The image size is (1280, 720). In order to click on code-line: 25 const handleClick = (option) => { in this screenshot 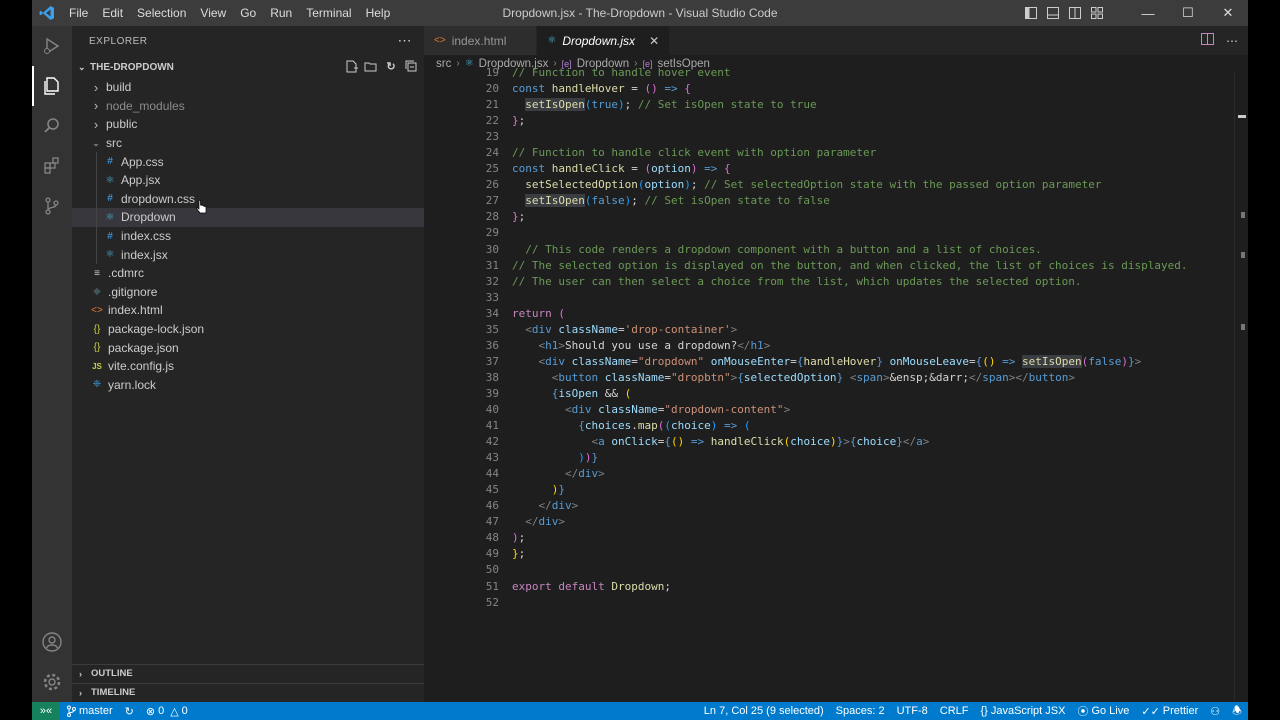, I will do `click(836, 169)`.